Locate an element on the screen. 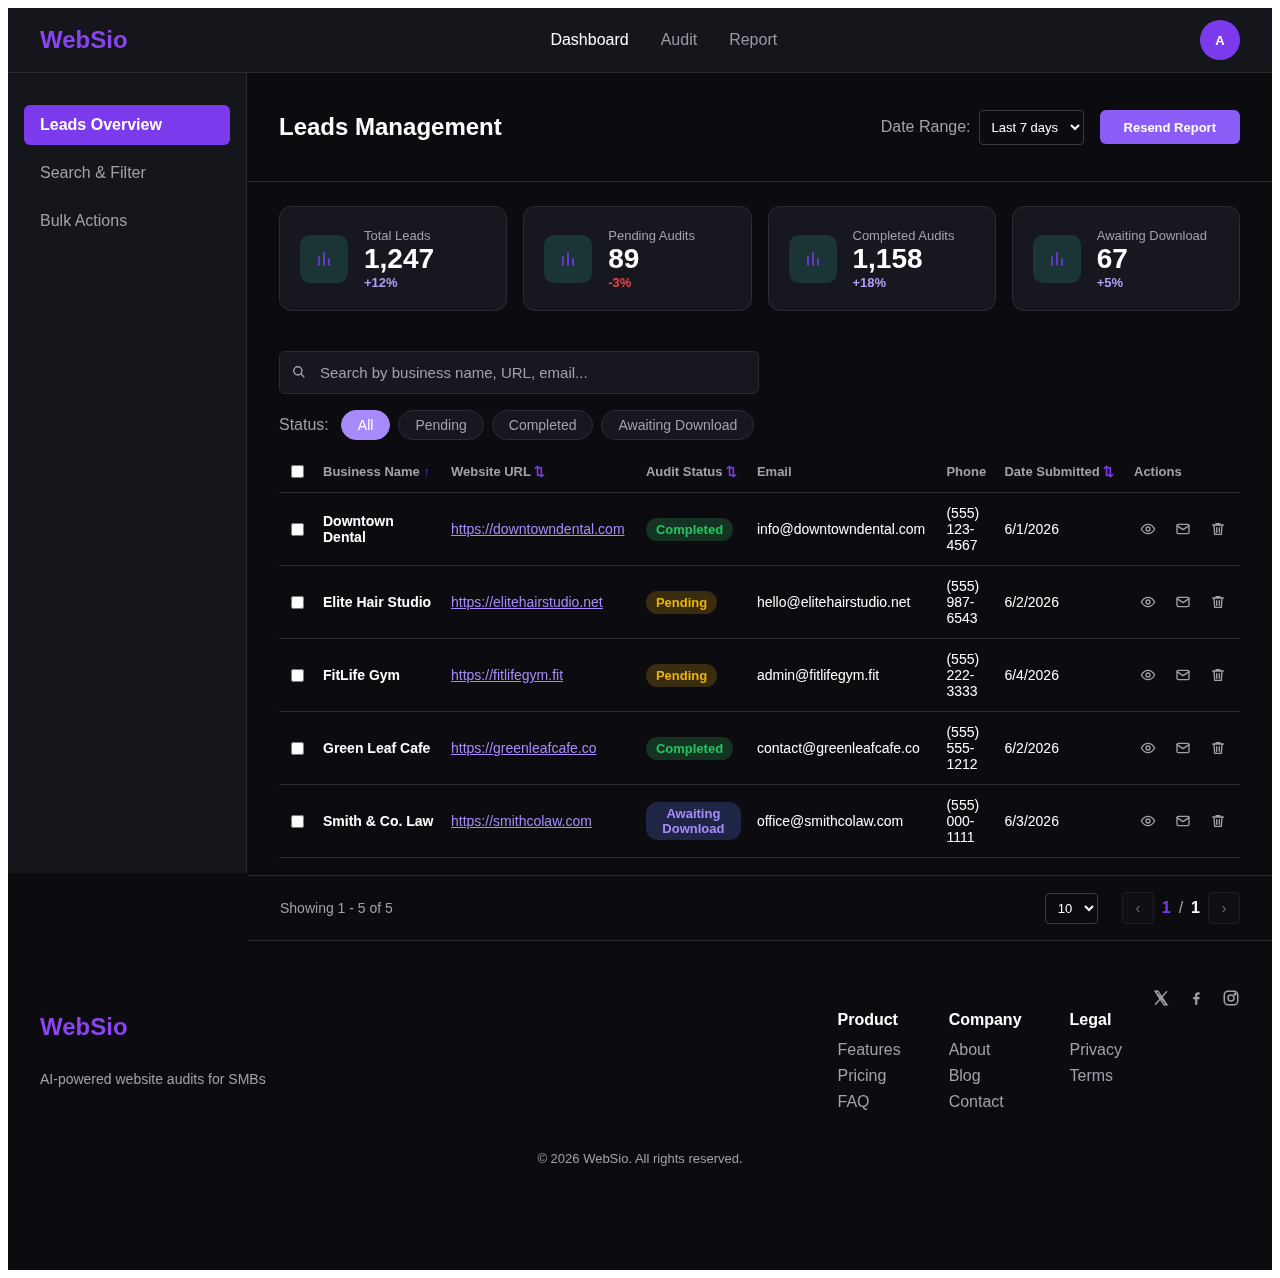 Image resolution: width=1280 pixels, height=1278 pixels. table-cell: contact@greenleafcafe.co is located at coordinates (843, 748).